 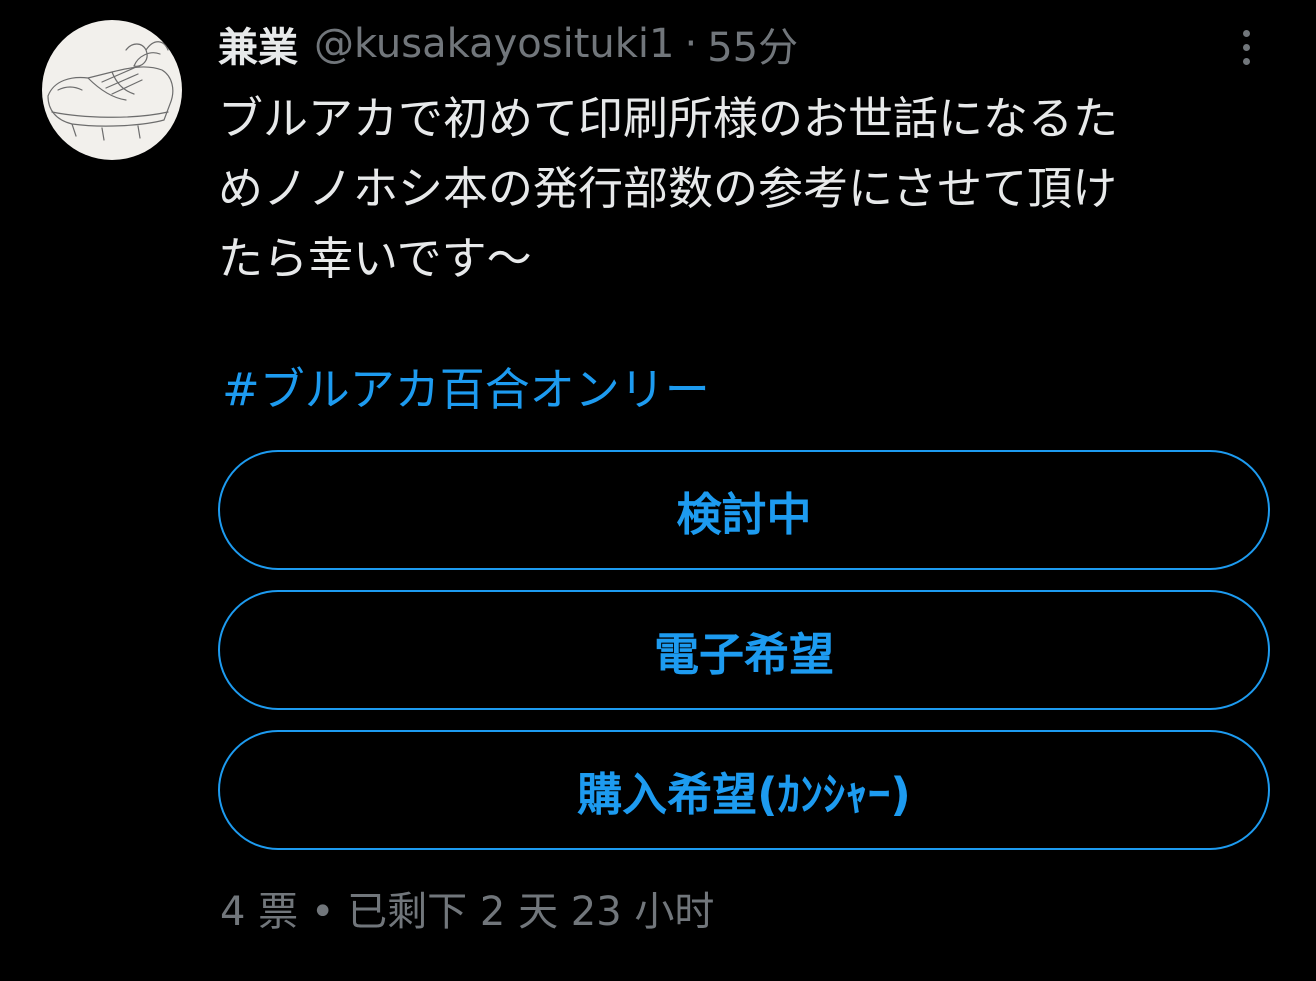 I want to click on more-options-button, so click(x=1246, y=47).